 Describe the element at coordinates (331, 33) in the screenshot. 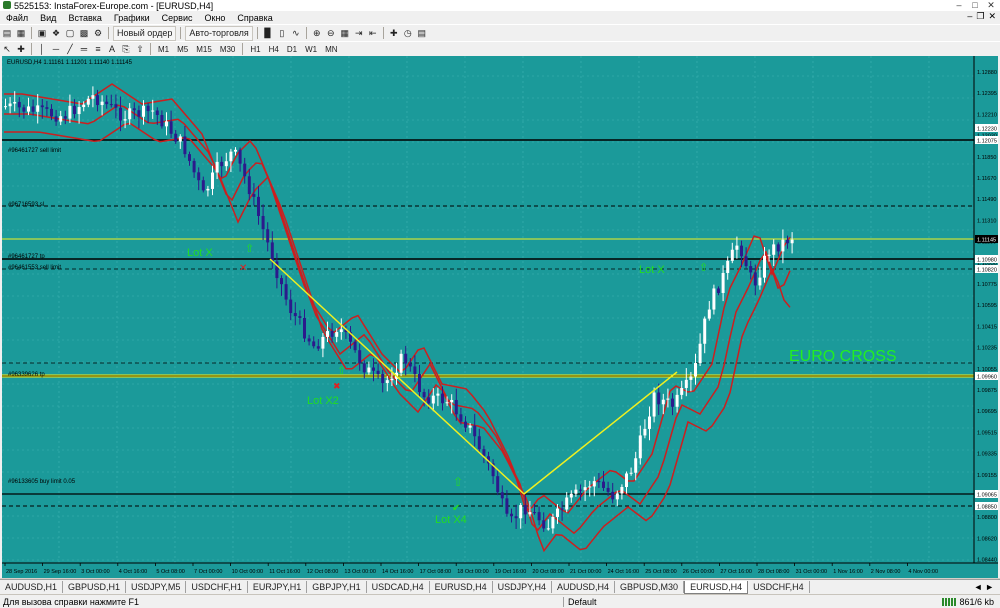

I see `zoom-out-icon: ⊖` at that location.